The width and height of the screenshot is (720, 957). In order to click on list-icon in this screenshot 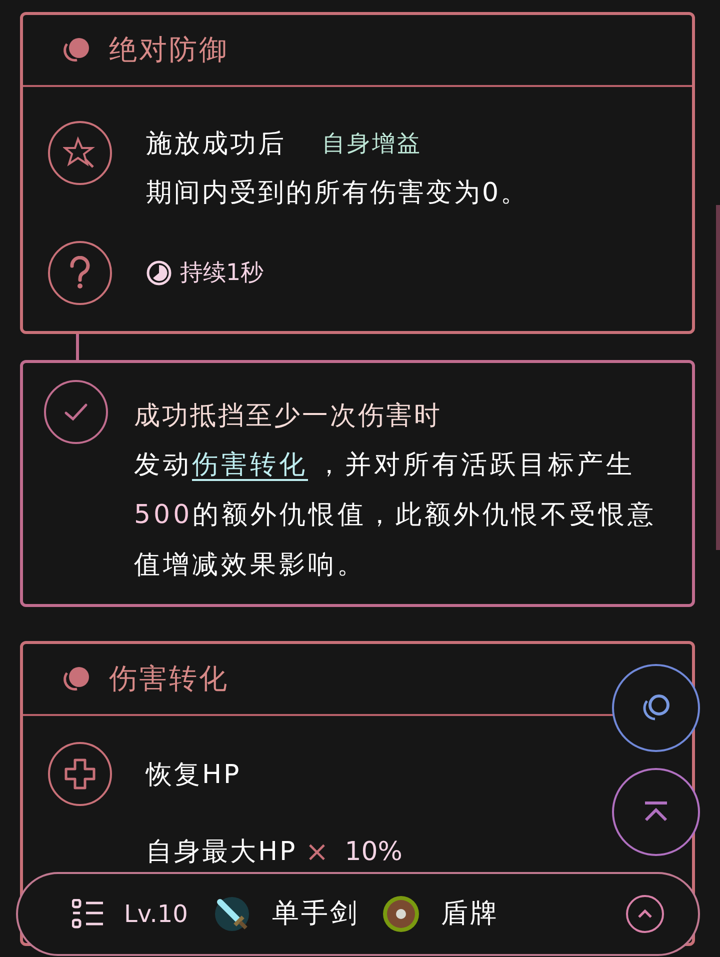, I will do `click(88, 914)`.